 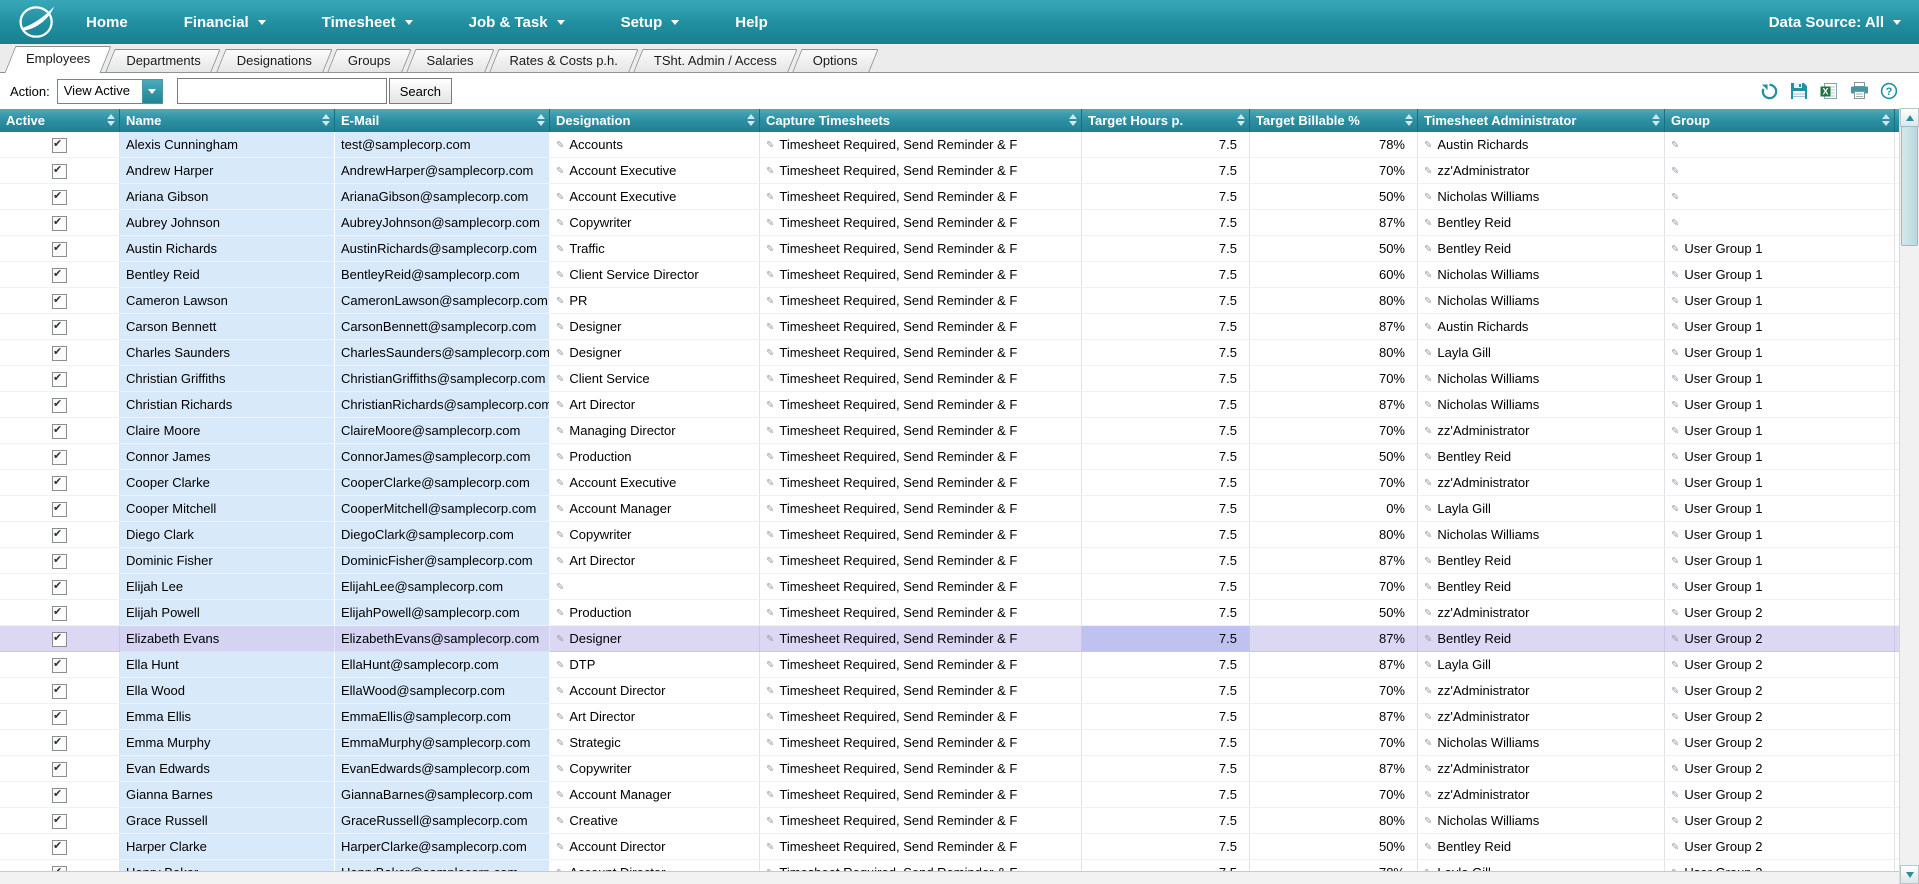 What do you see at coordinates (1909, 874) in the screenshot?
I see `scroll-down-button` at bounding box center [1909, 874].